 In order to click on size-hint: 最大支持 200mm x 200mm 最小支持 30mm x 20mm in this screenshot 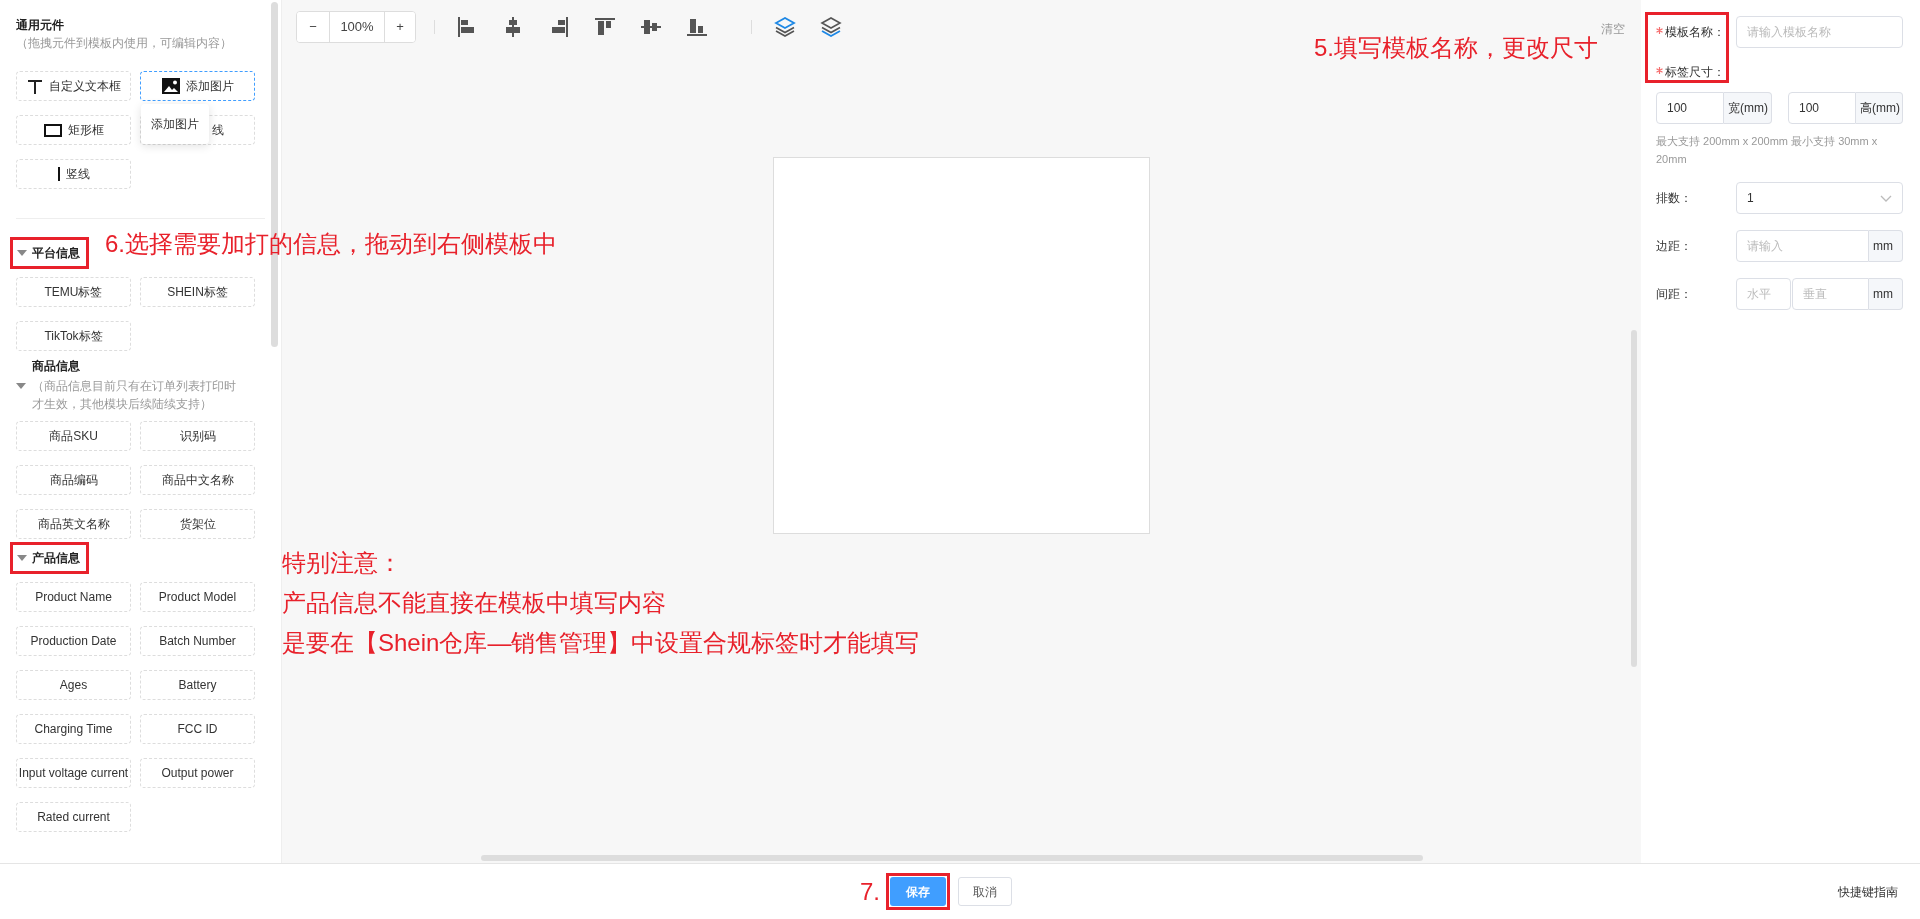, I will do `click(1767, 150)`.